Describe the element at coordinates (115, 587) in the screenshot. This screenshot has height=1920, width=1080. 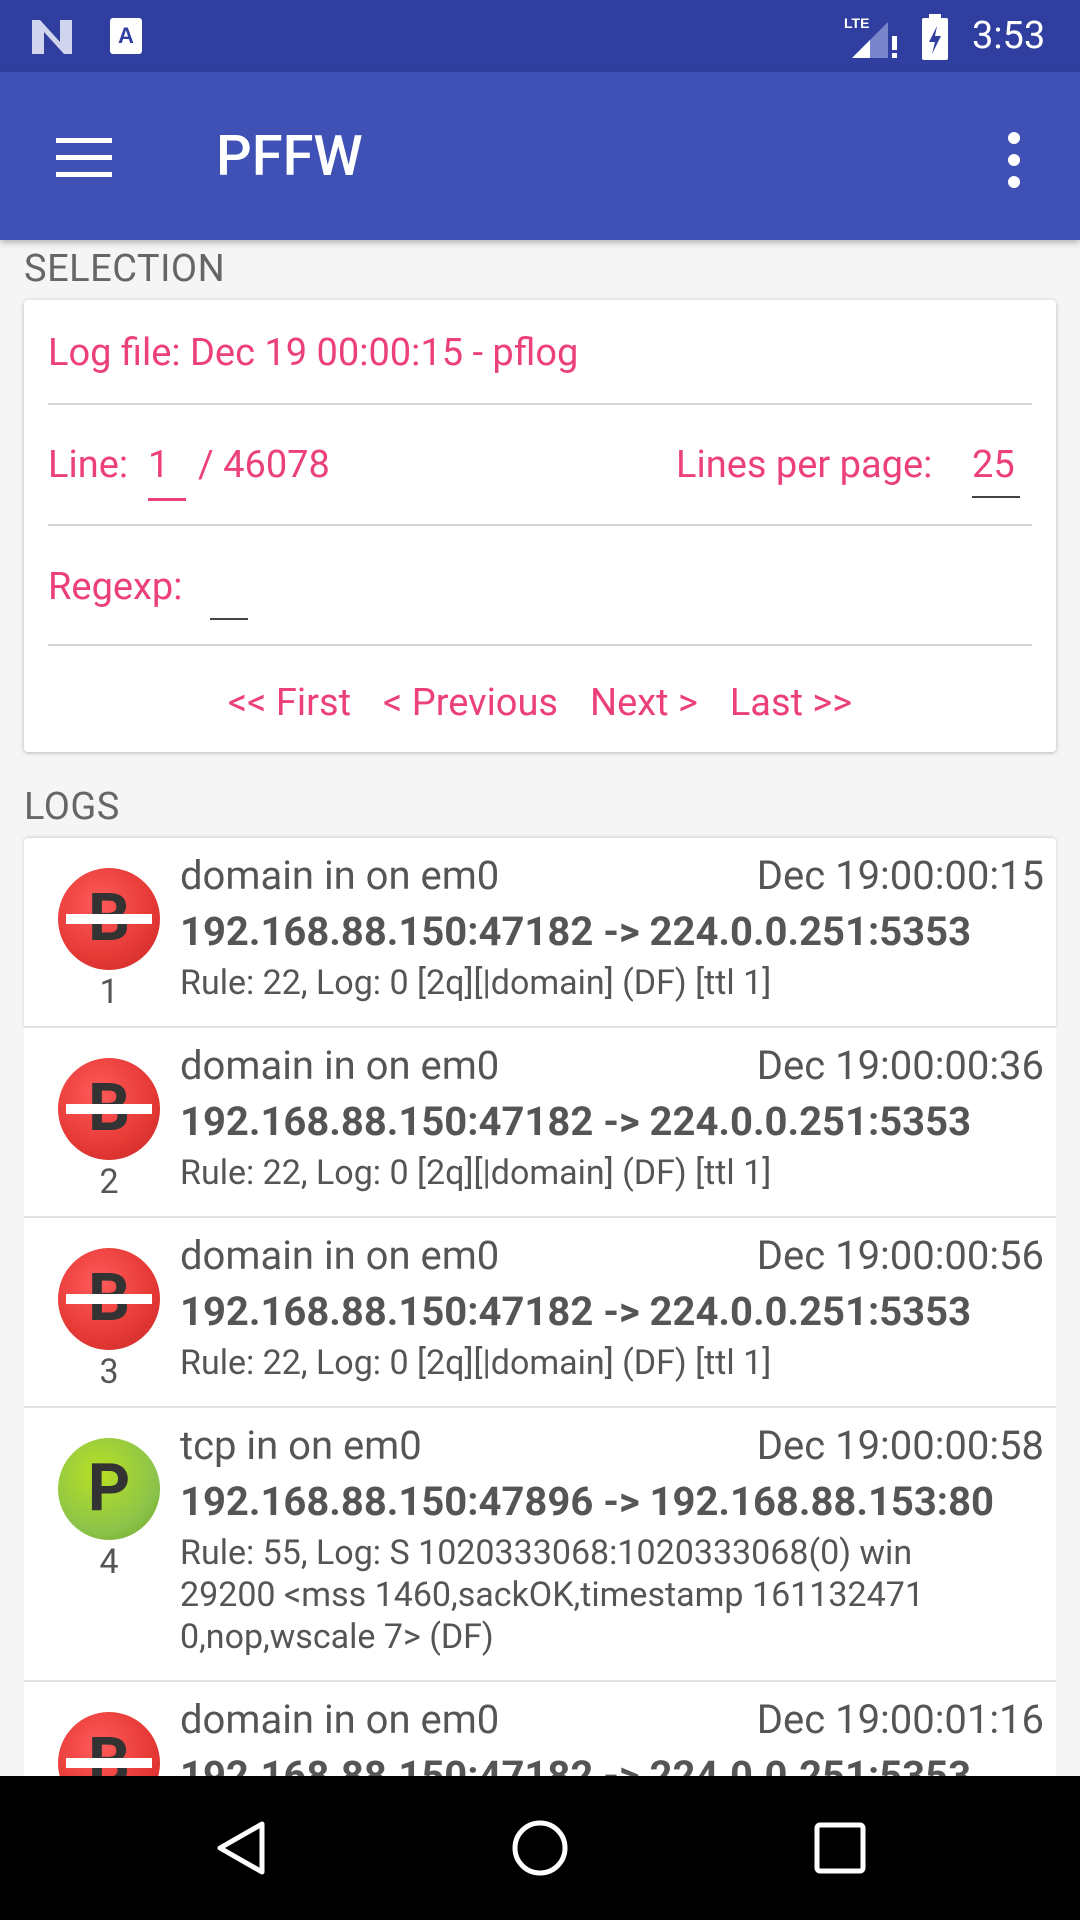
I see `regexp-label: Regexp:` at that location.